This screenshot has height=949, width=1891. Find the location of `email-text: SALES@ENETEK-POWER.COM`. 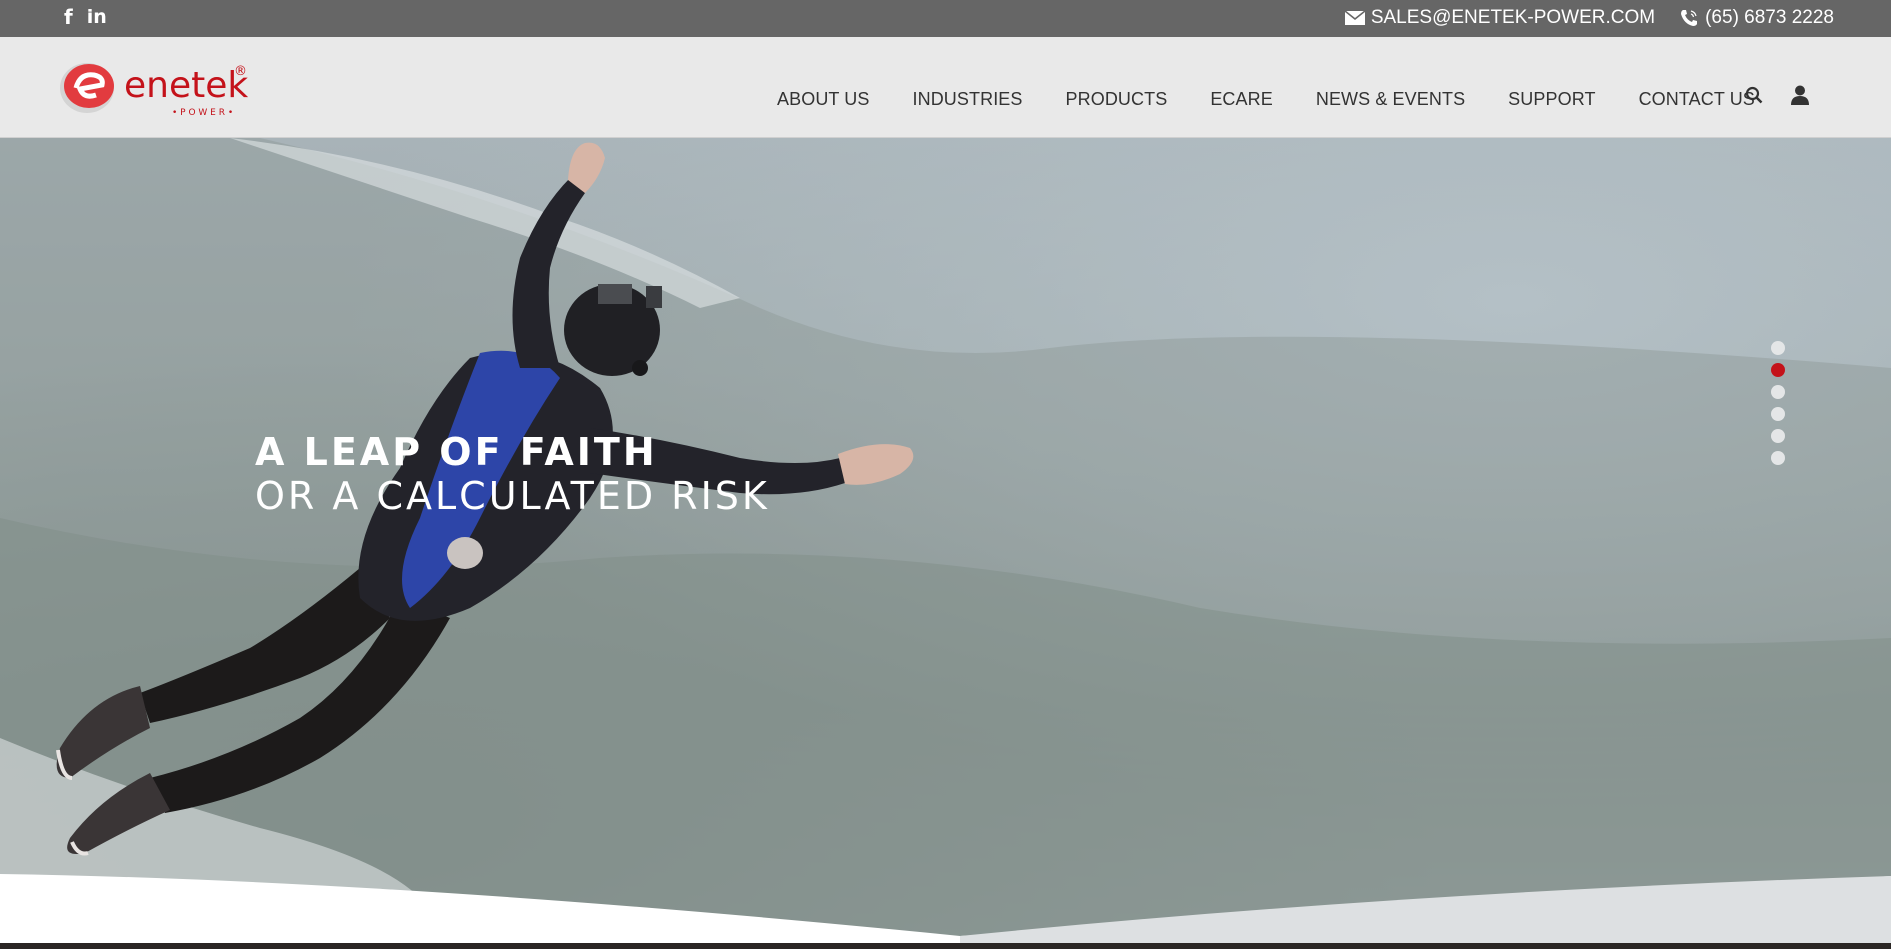

email-text: SALES@ENETEK-POWER.COM is located at coordinates (1513, 17).